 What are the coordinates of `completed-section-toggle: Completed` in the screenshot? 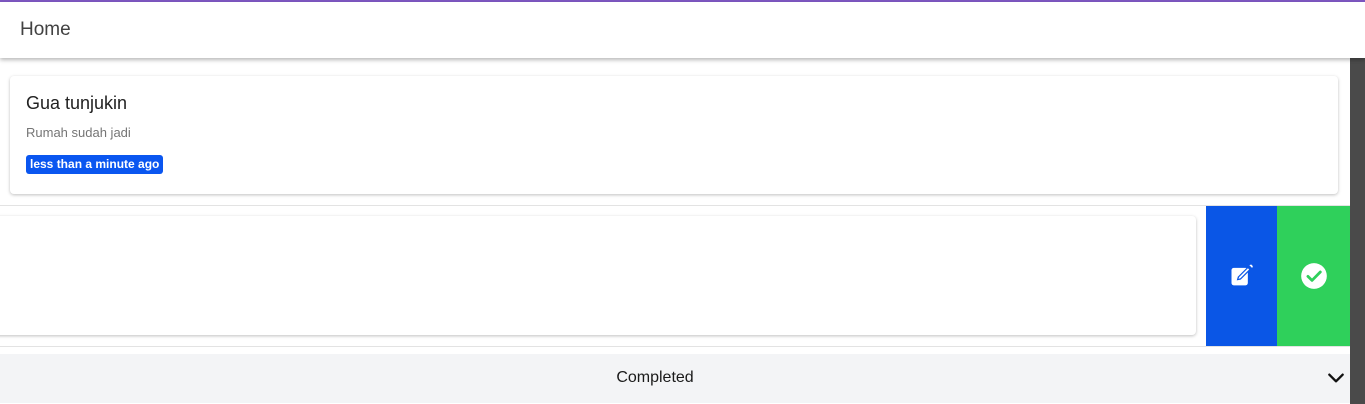 It's located at (675, 378).